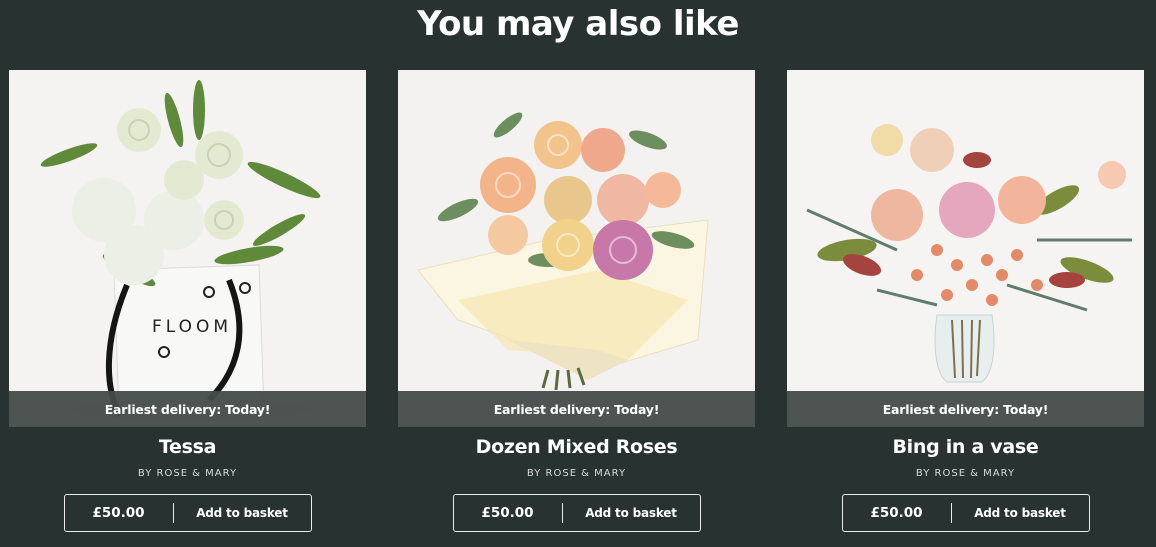 The width and height of the screenshot is (1156, 547). Describe the element at coordinates (965, 447) in the screenshot. I see `product-name: Bing in a vase` at that location.